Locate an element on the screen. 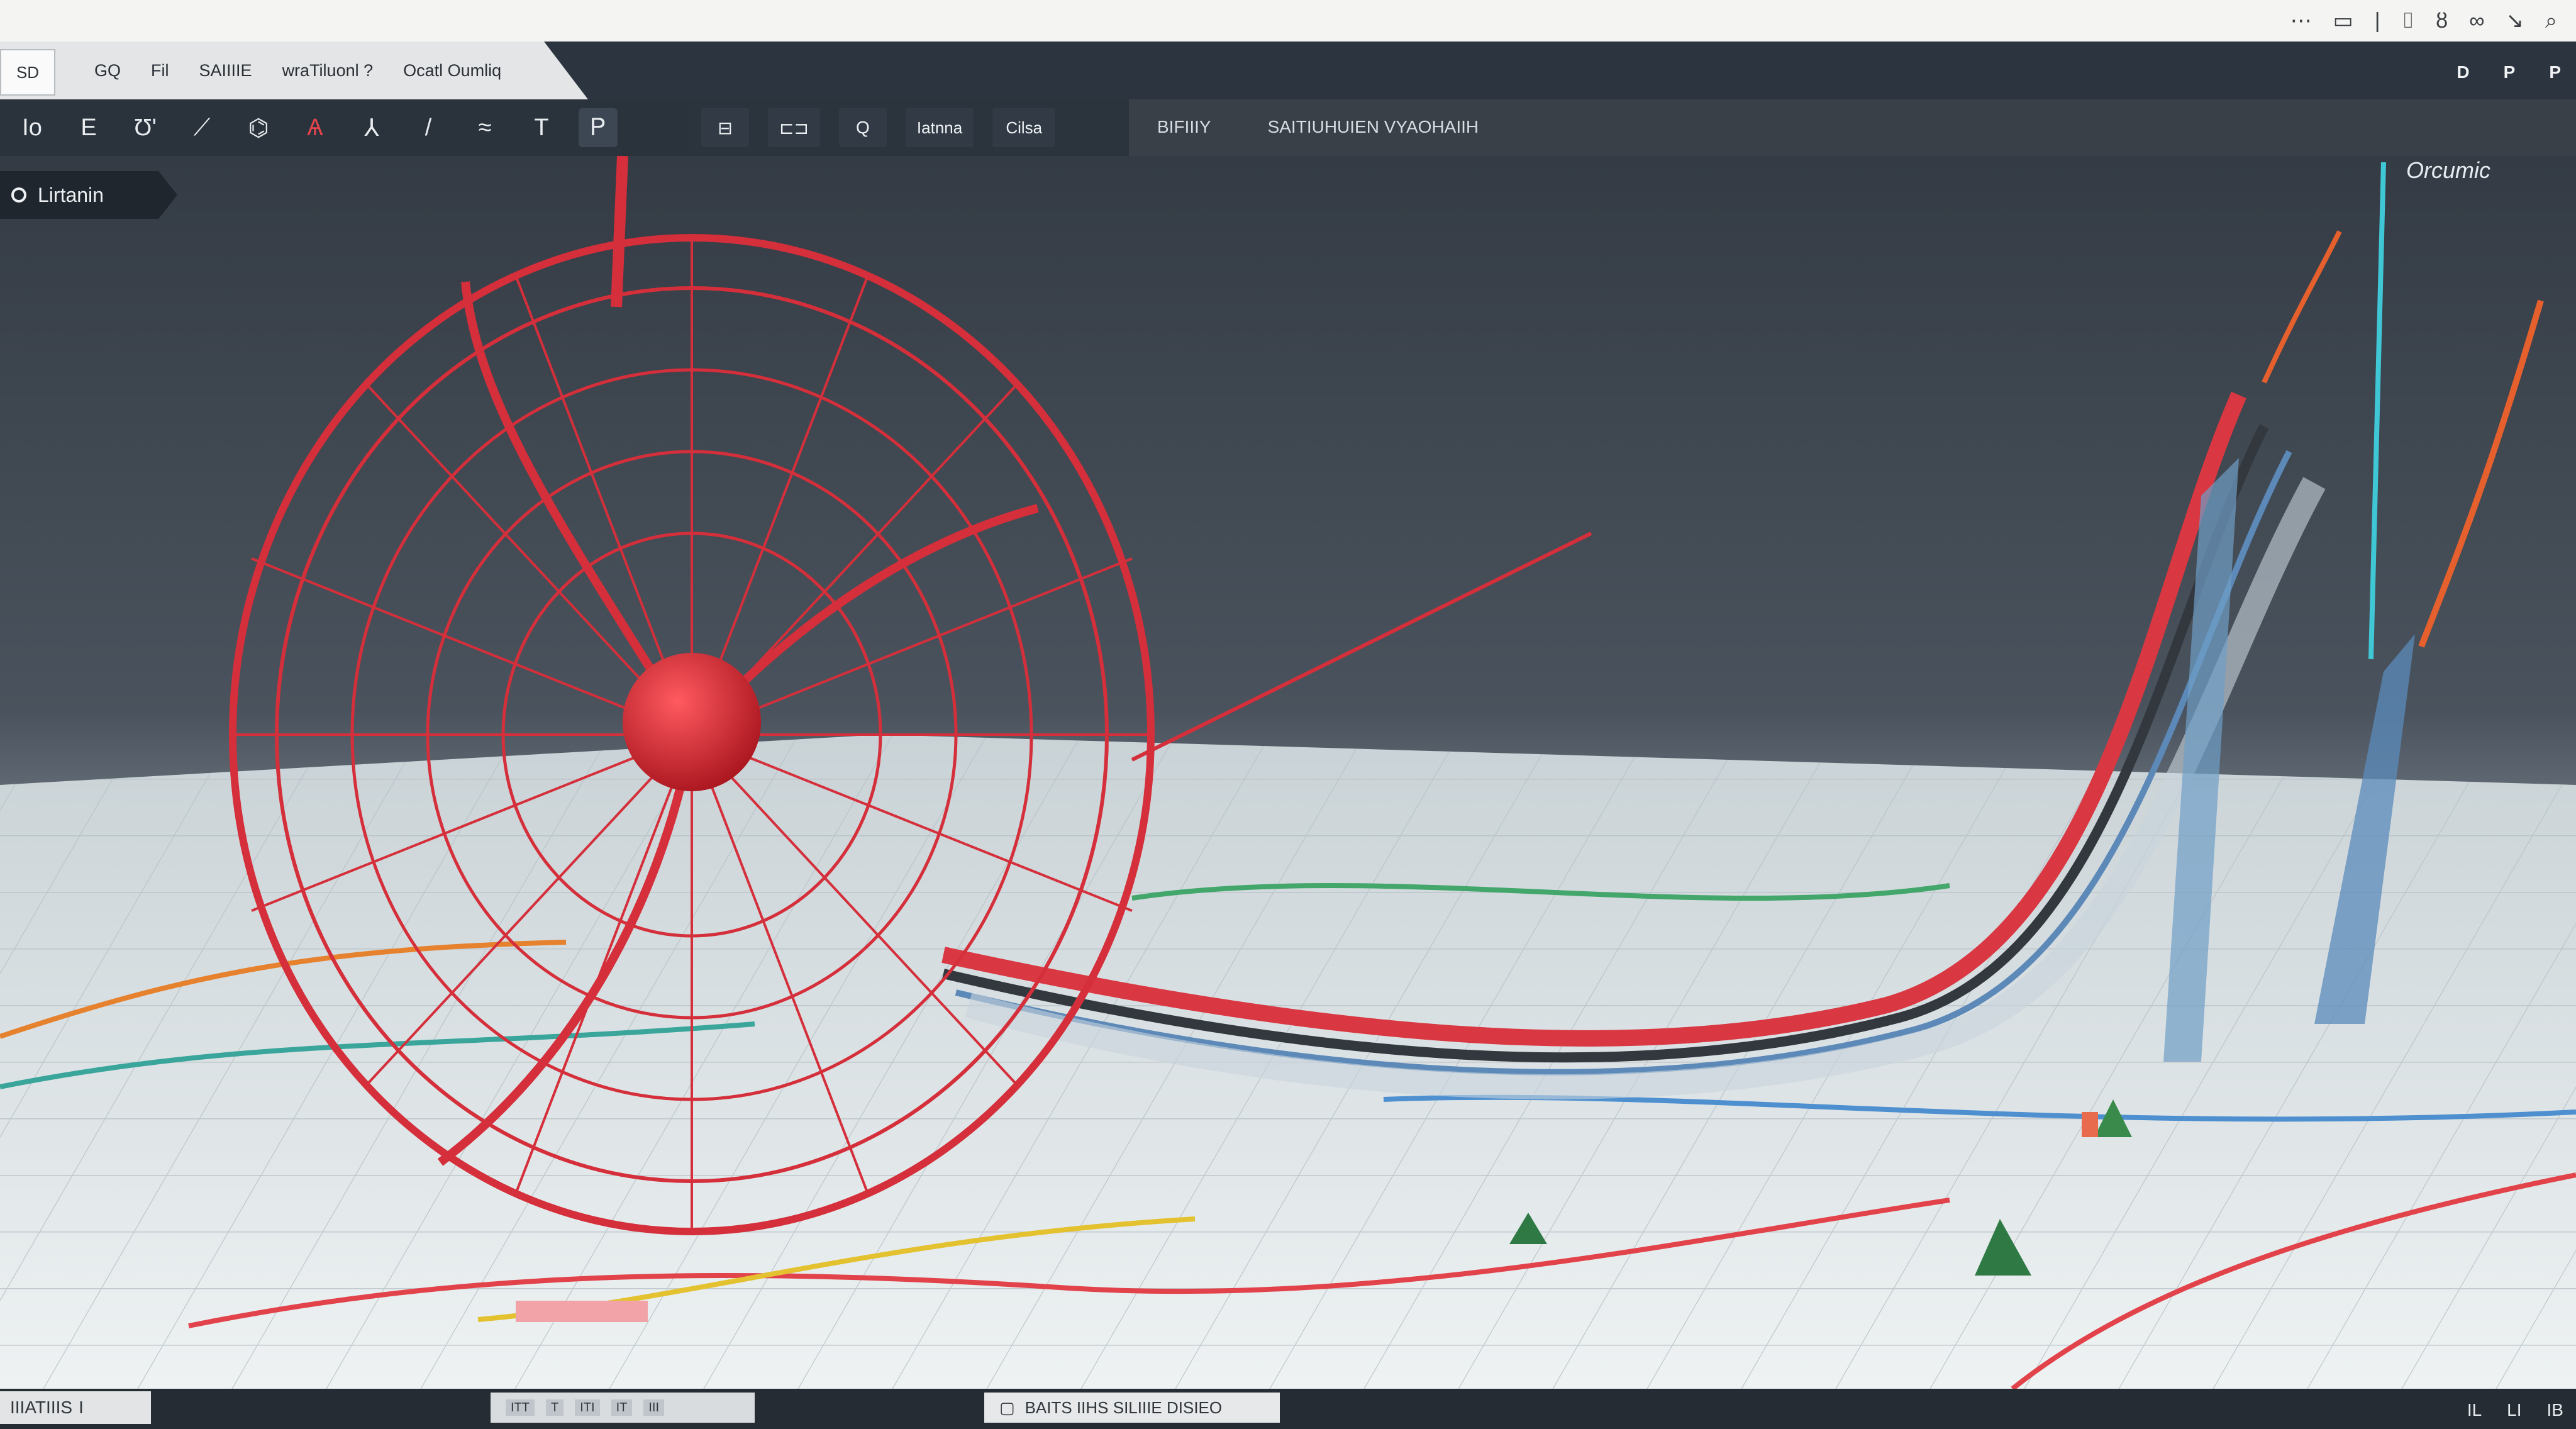 Image resolution: width=2576 pixels, height=1429 pixels. status-left-label: IIIATIIIS is located at coordinates (41, 1407).